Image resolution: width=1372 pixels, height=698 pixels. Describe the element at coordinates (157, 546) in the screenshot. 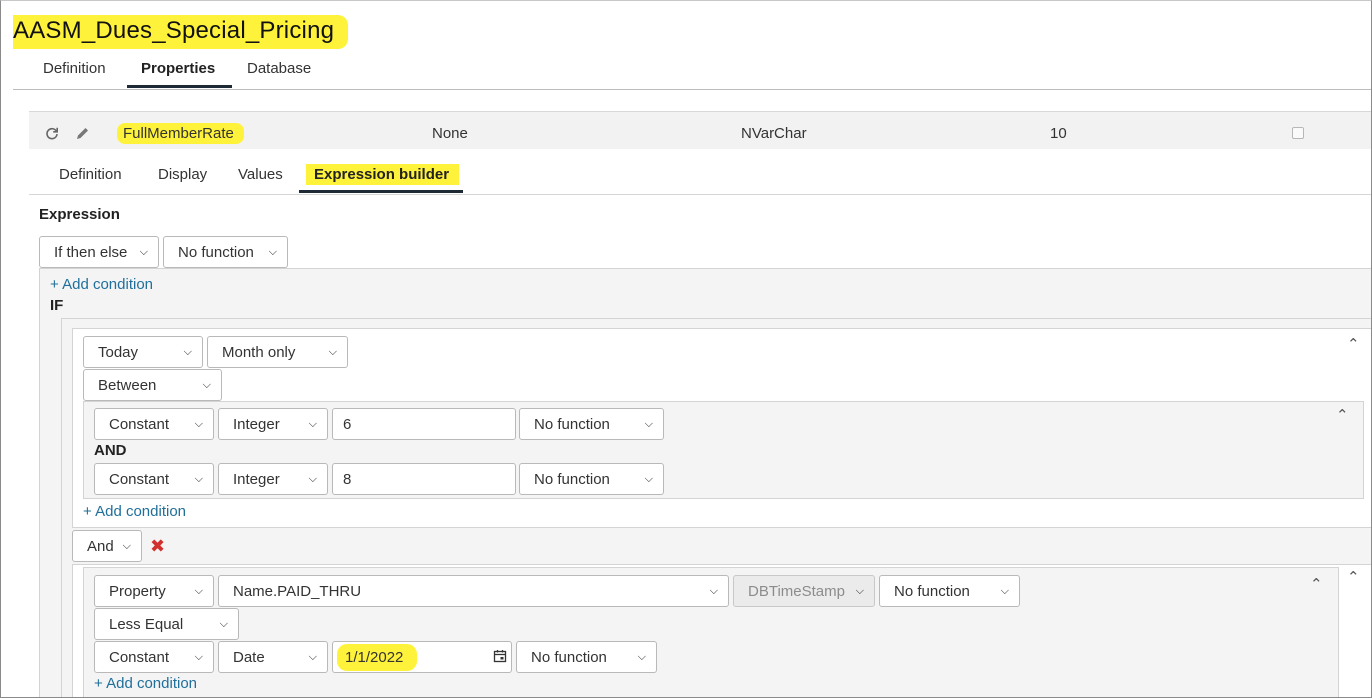

I see `remove-condition-icon: ✖` at that location.